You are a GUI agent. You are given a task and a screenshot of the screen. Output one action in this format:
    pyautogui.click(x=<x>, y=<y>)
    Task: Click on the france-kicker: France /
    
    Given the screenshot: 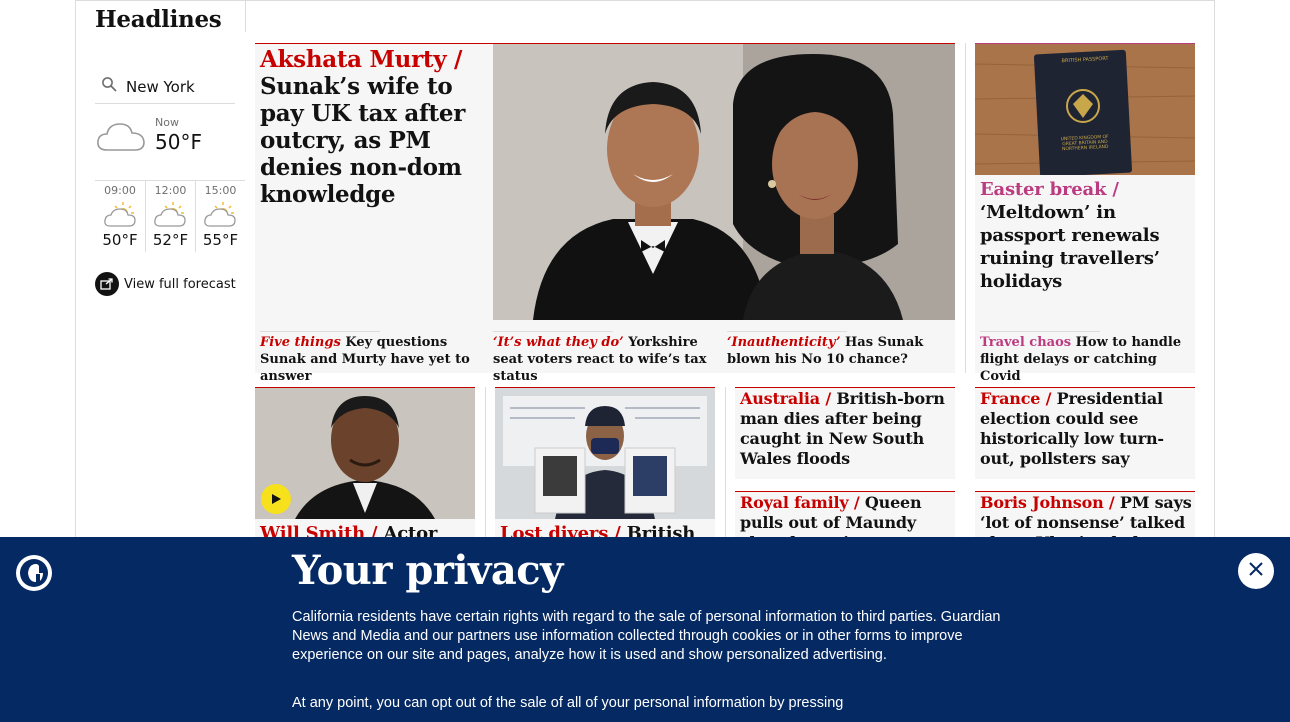 What is the action you would take?
    pyautogui.click(x=1016, y=398)
    